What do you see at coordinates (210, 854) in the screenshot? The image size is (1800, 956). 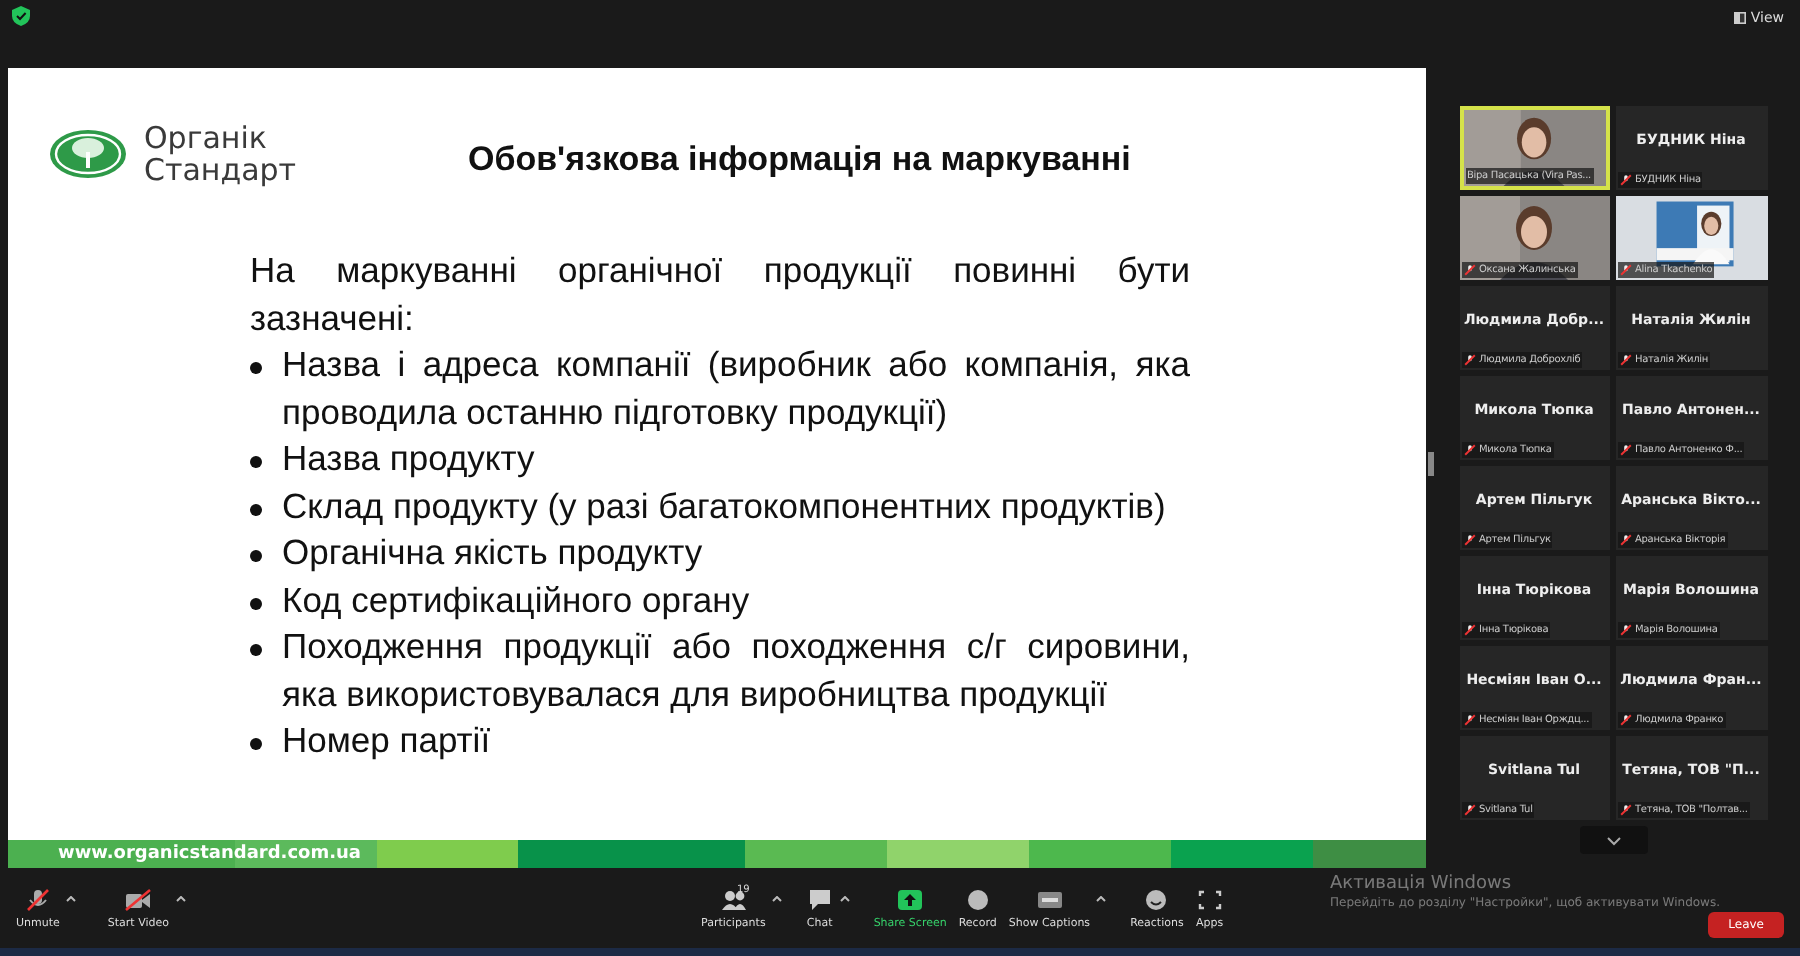 I see `footer-url: www.organicstandard.com.ua` at bounding box center [210, 854].